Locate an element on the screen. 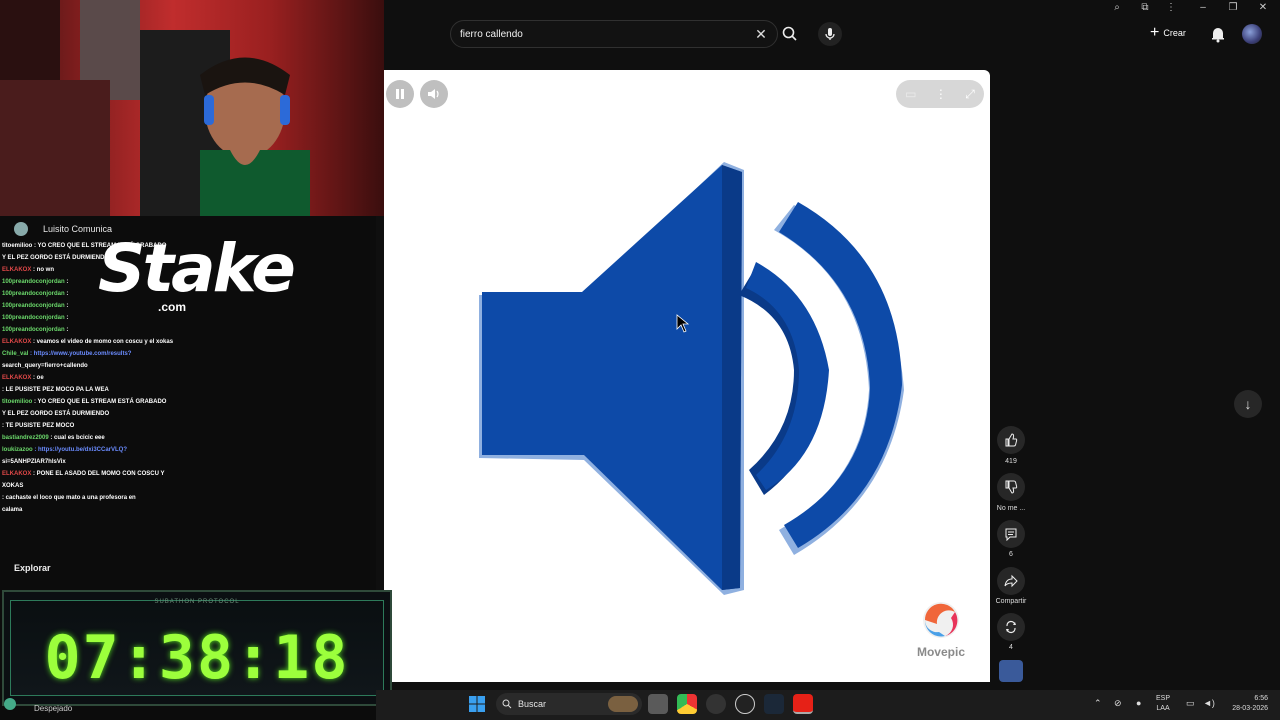 Image resolution: width=1280 pixels, height=720 pixels. stake-logo-domain: .com is located at coordinates (172, 307).